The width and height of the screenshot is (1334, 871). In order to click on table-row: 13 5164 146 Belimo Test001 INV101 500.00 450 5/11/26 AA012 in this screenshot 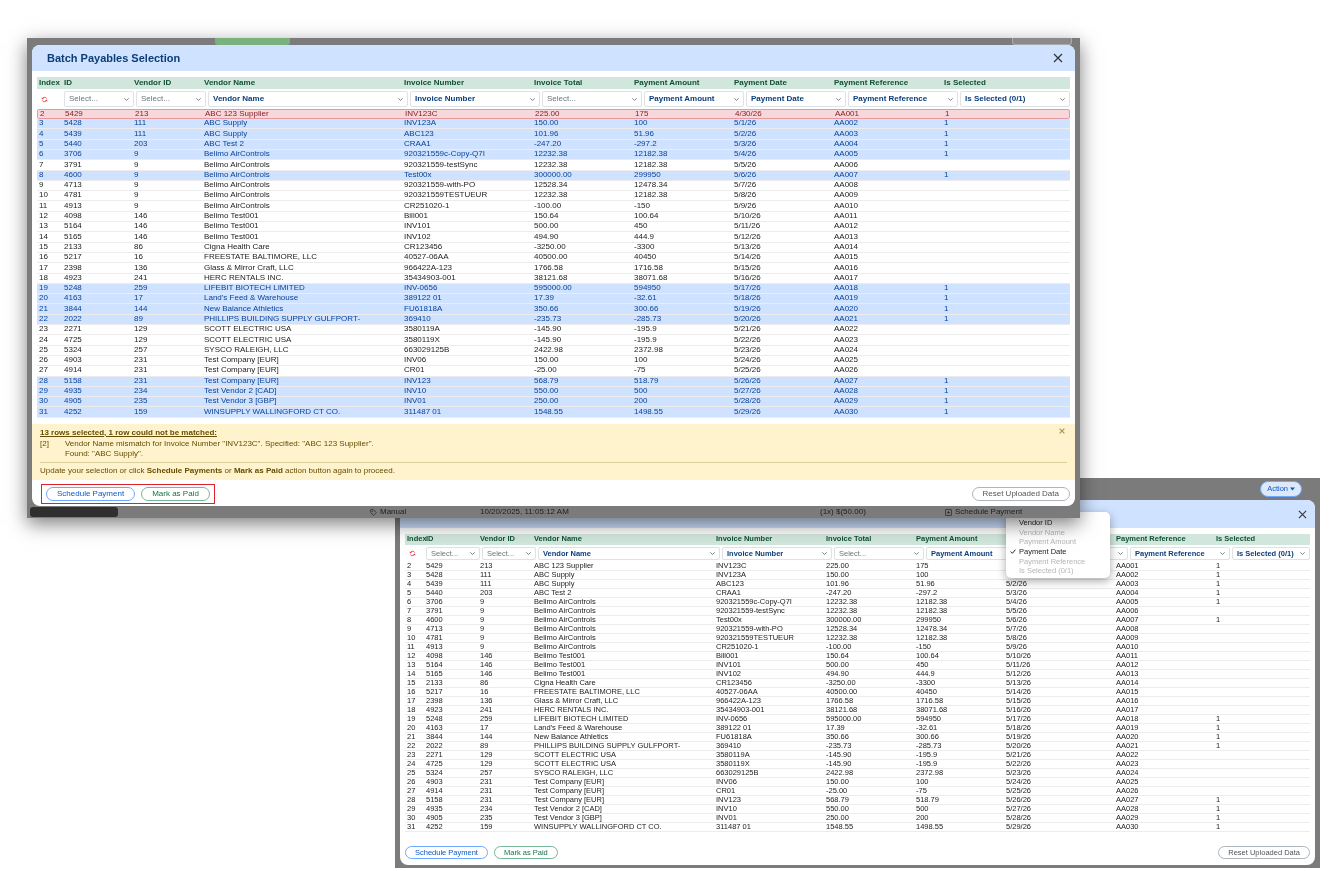, I will do `click(553, 227)`.